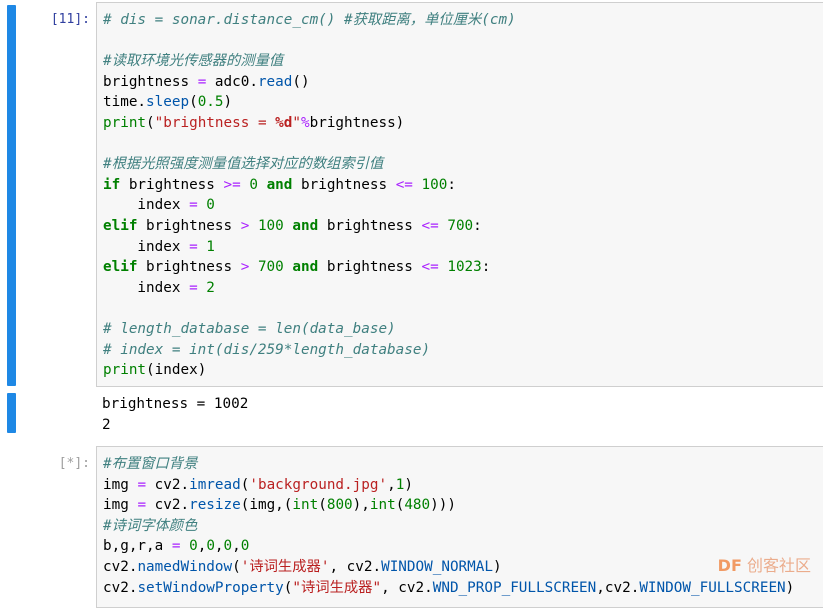  What do you see at coordinates (284, 122) in the screenshot?
I see `code-token: %d` at bounding box center [284, 122].